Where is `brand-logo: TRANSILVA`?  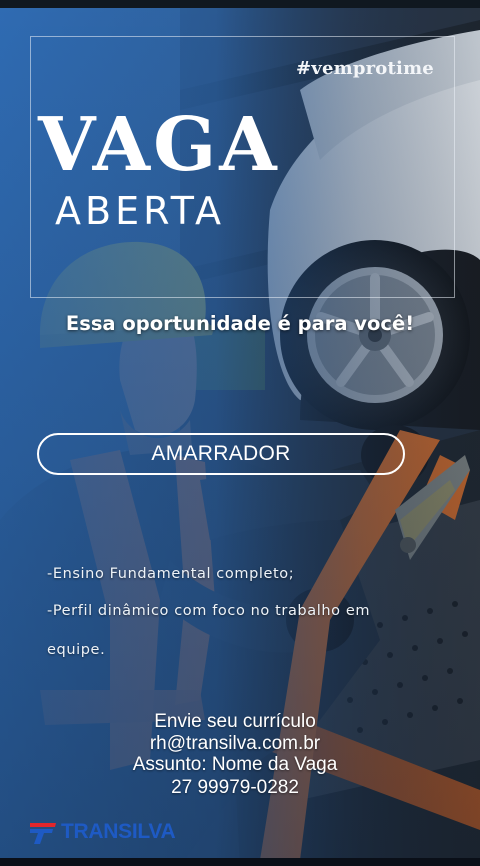
brand-logo: TRANSILVA is located at coordinates (102, 832).